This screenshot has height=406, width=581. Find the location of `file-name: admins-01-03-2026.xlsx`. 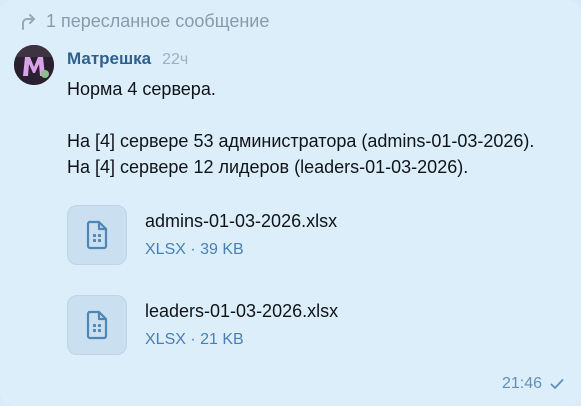

file-name: admins-01-03-2026.xlsx is located at coordinates (241, 221).